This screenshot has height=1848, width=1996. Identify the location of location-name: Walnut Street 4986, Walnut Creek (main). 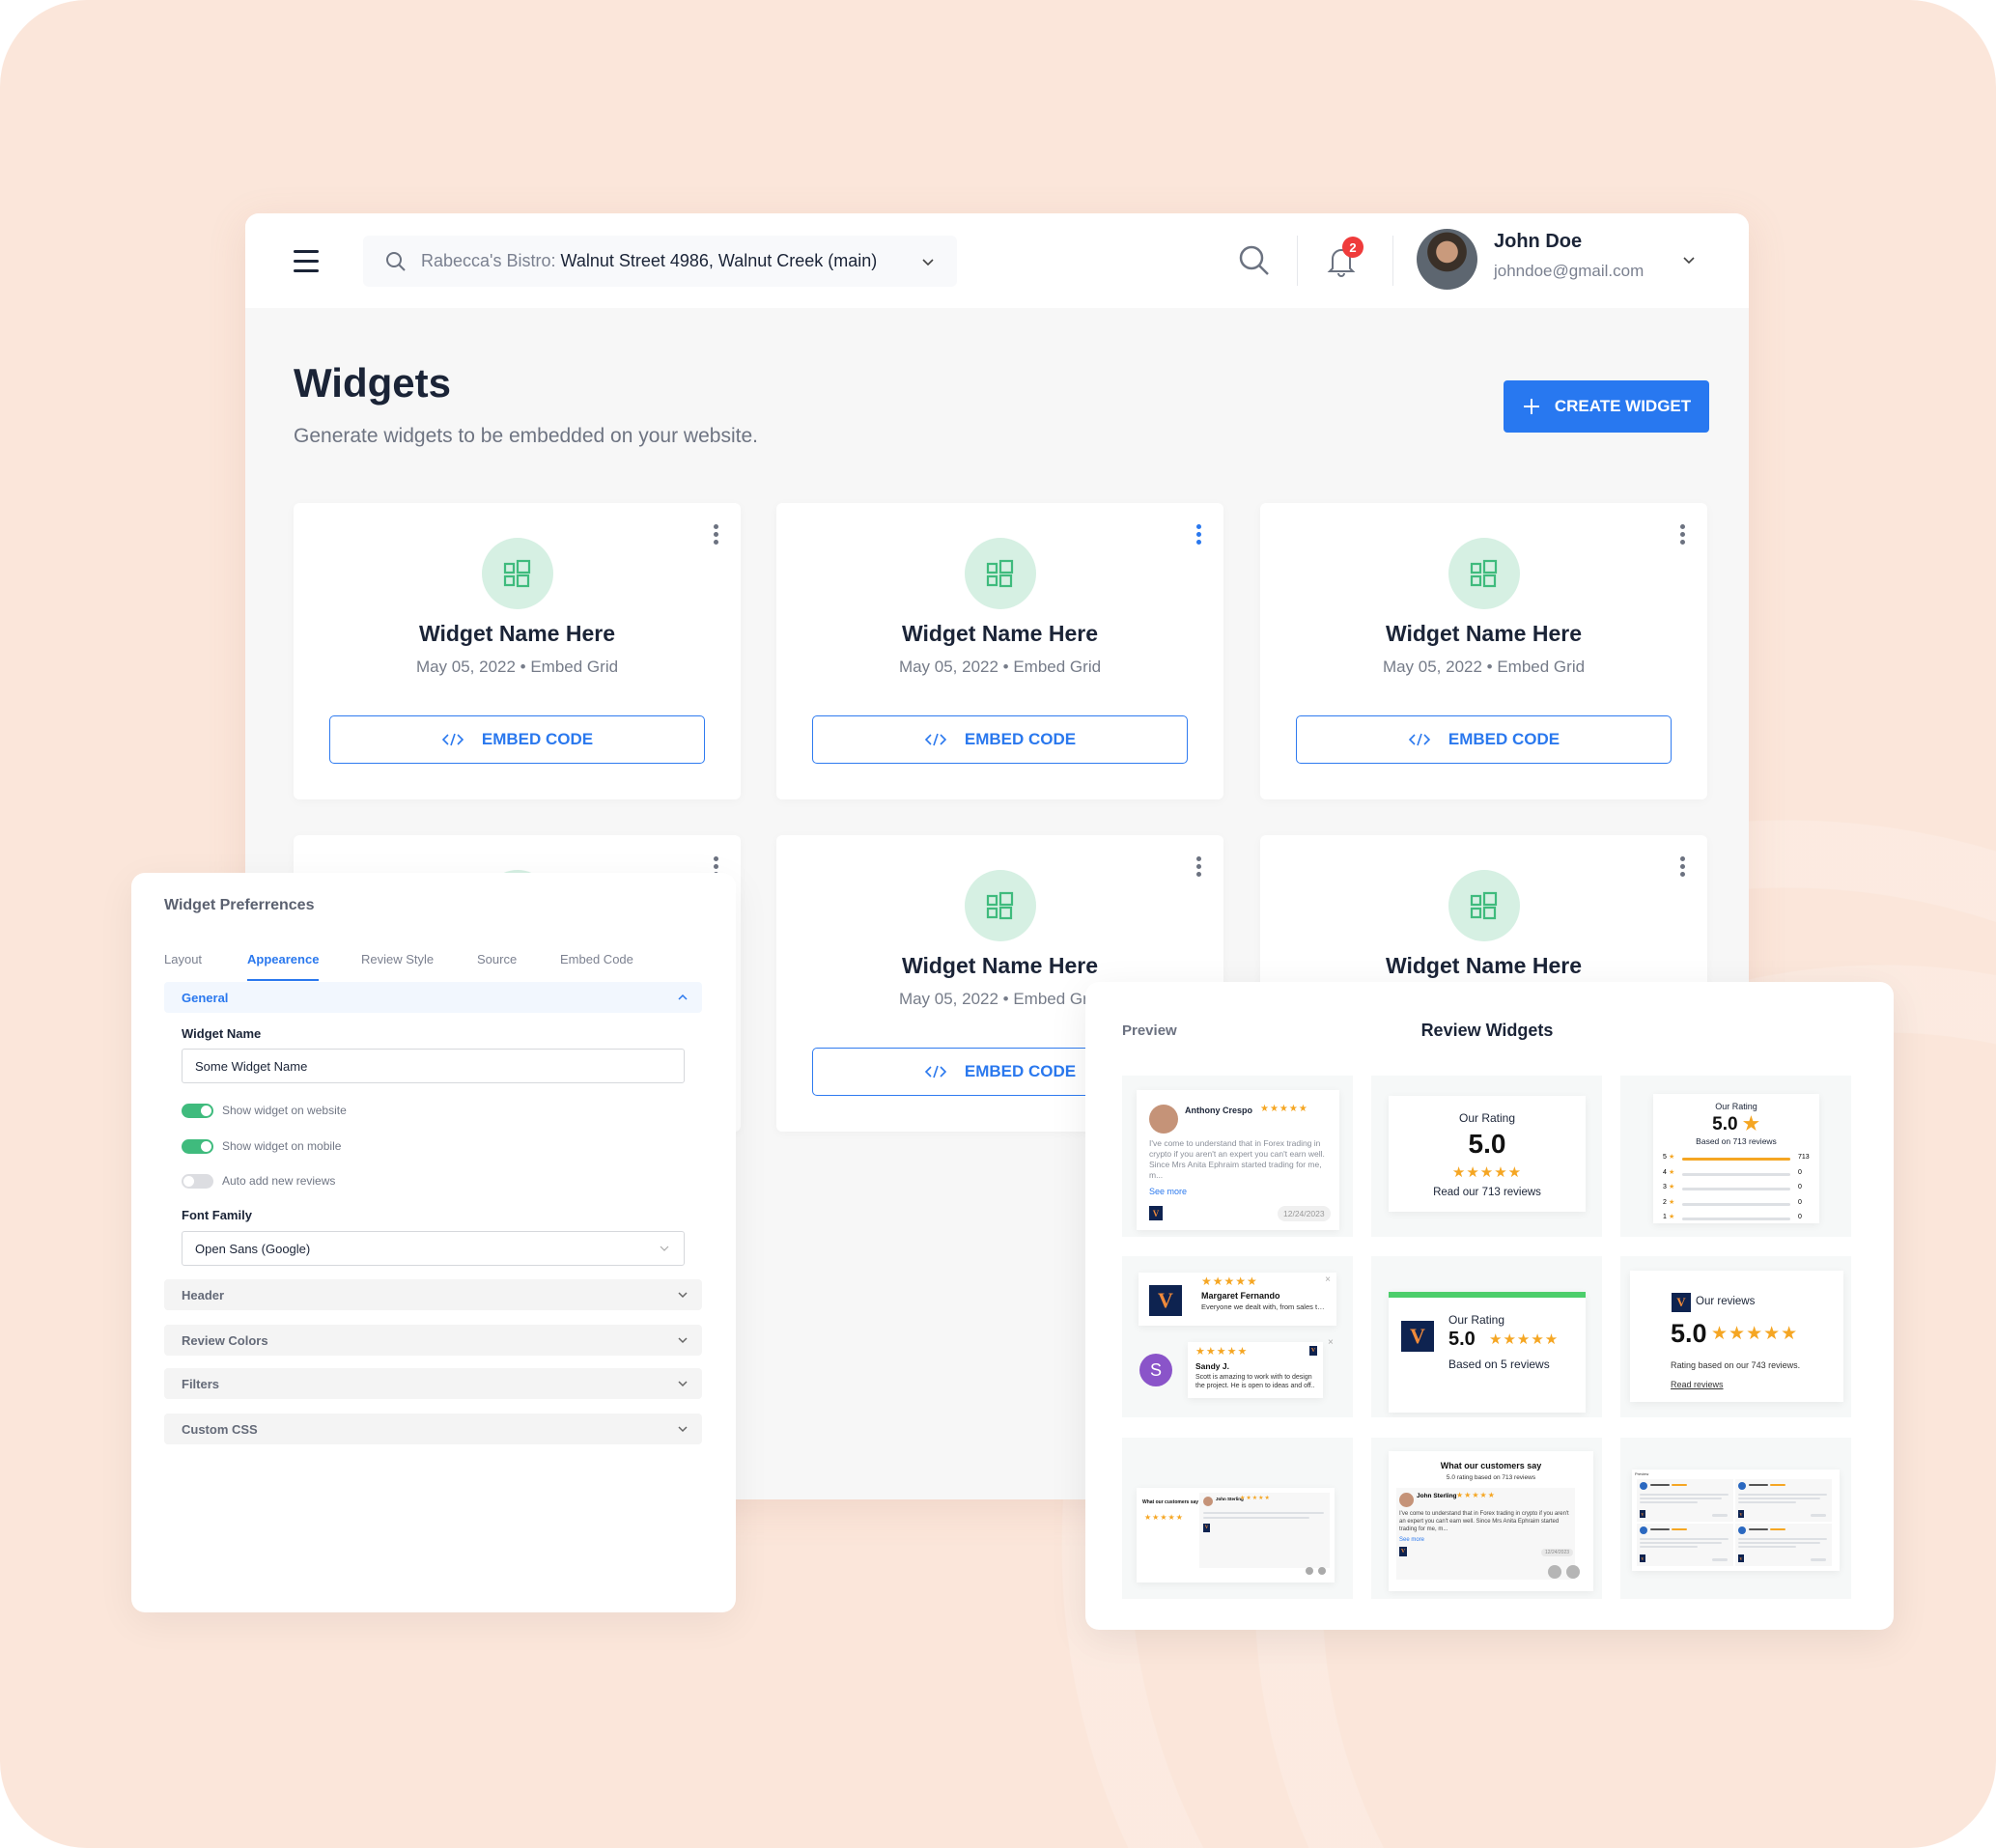
(719, 260).